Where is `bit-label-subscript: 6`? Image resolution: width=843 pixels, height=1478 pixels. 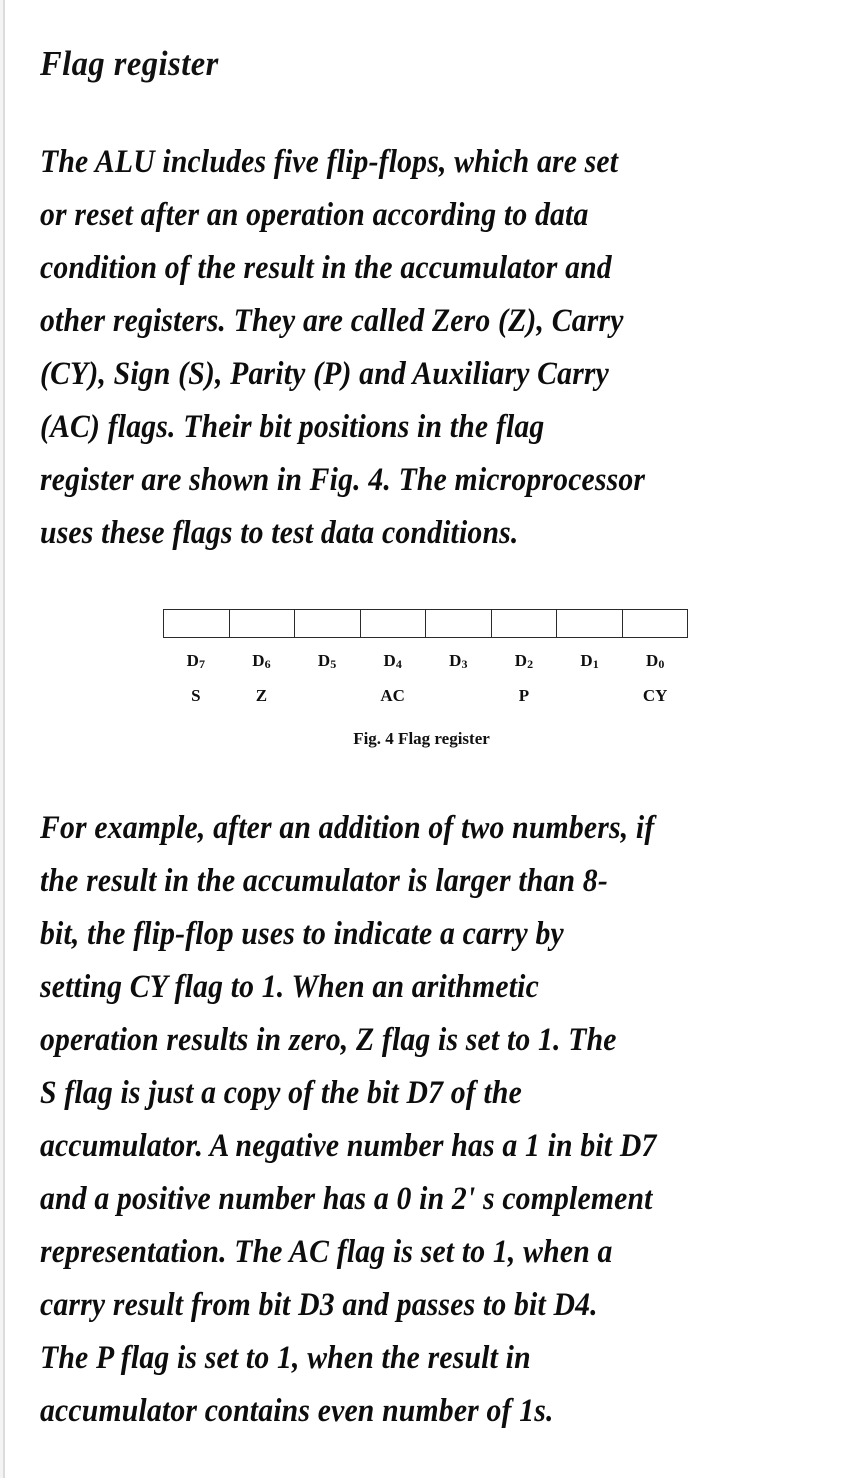
bit-label-subscript: 6 is located at coordinates (267, 664).